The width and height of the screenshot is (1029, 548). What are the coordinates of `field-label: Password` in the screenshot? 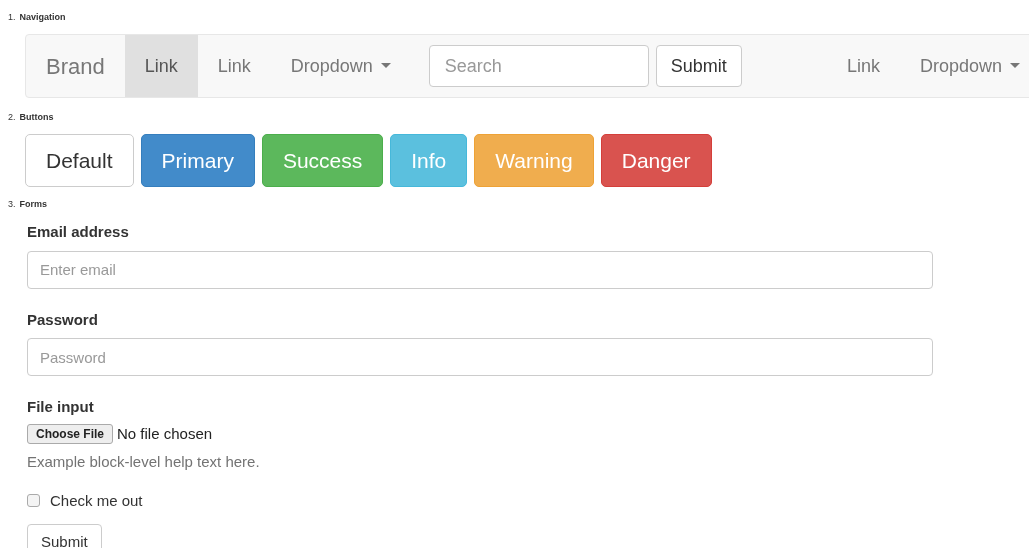 It's located at (63, 319).